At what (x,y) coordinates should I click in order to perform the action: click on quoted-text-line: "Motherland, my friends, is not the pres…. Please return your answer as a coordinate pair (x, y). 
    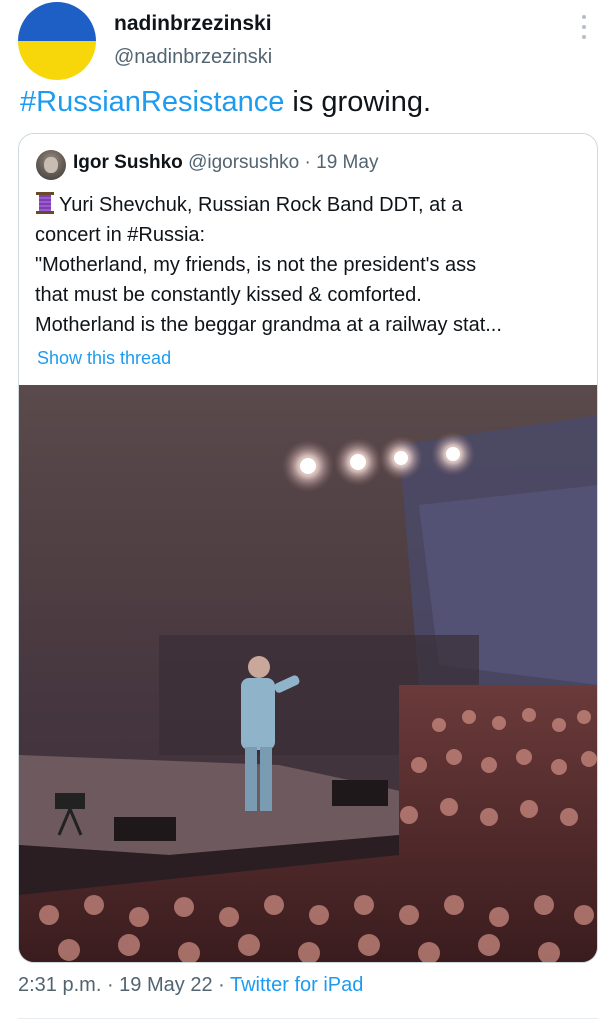
    Looking at the image, I should click on (256, 265).